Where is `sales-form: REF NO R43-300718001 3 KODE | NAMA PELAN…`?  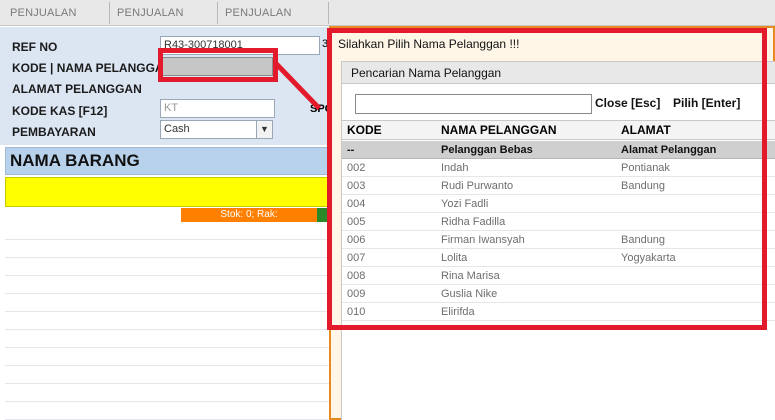
sales-form: REF NO R43-300718001 3 KODE | NAMA PELAN… is located at coordinates (167, 86).